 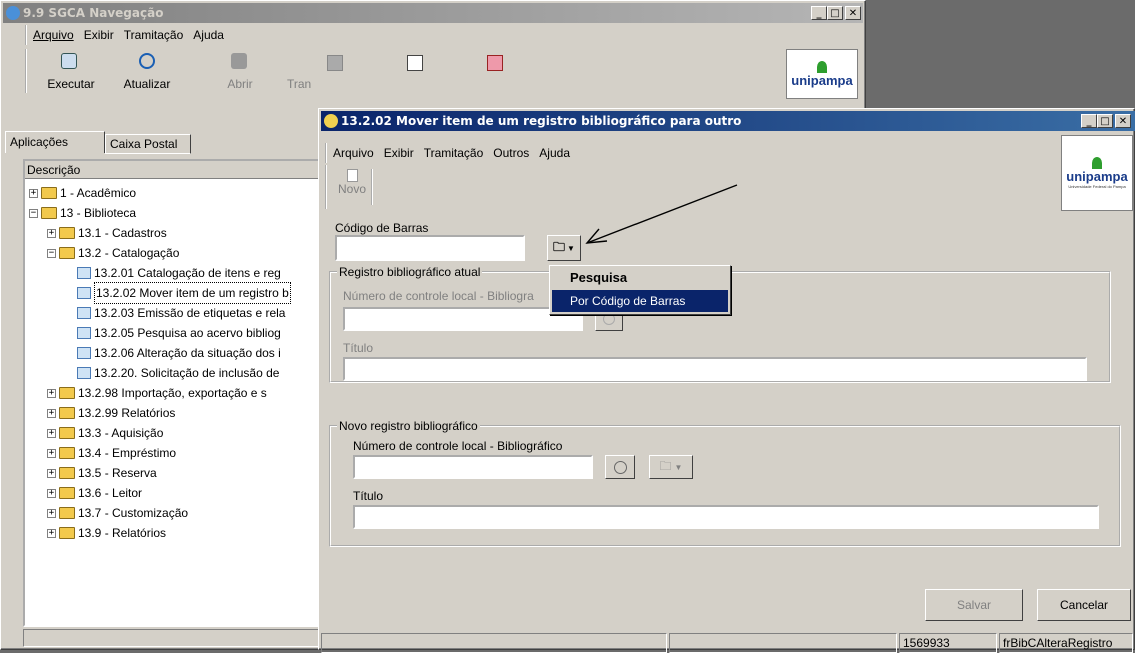 I want to click on child-logo: unipampa Universidade Federal do Pampa, so click(x=1097, y=173).